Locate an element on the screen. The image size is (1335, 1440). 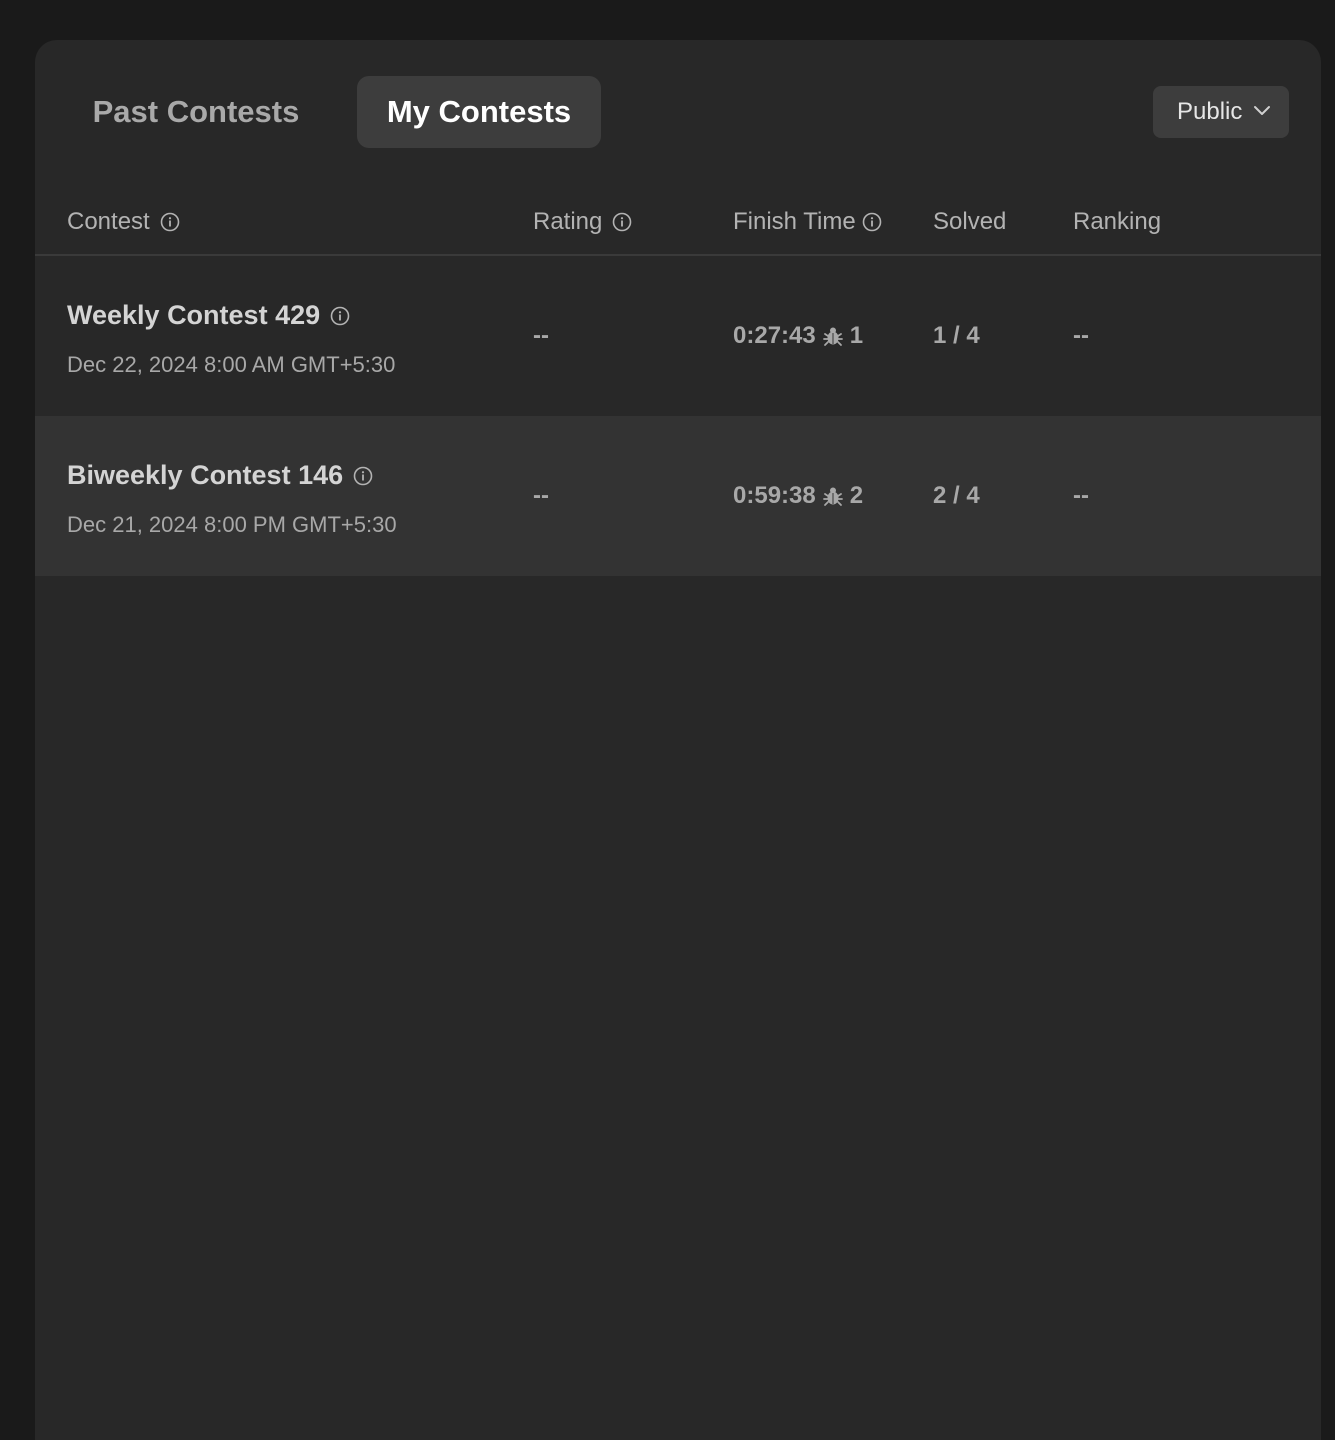
contest-name-label: Biweekly Contest 146 is located at coordinates (205, 475).